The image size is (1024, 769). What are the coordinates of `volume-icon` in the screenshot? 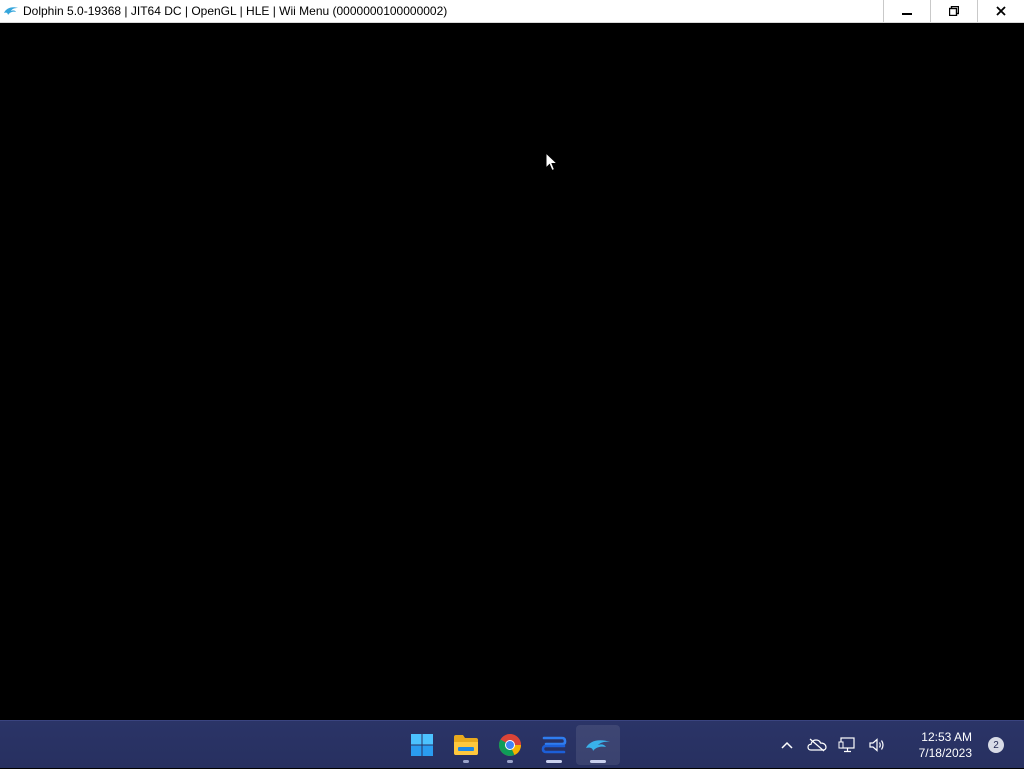 It's located at (876, 745).